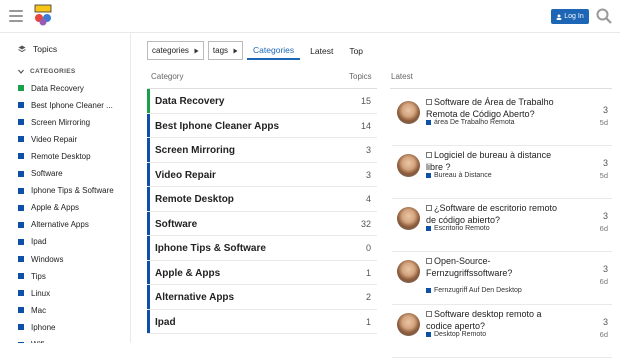 The width and height of the screenshot is (620, 358). I want to click on layers-icon, so click(22, 49).